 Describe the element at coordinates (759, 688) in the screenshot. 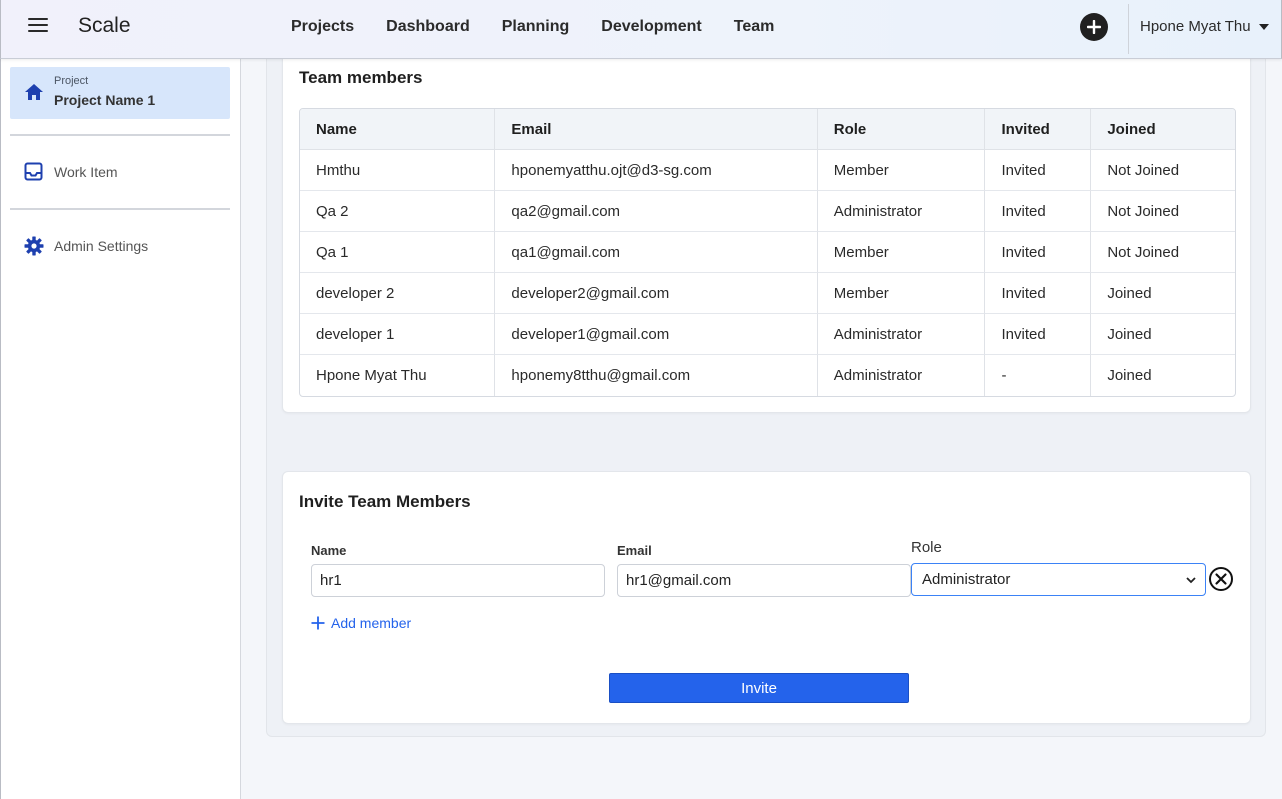

I see `invite-button: Invite` at that location.